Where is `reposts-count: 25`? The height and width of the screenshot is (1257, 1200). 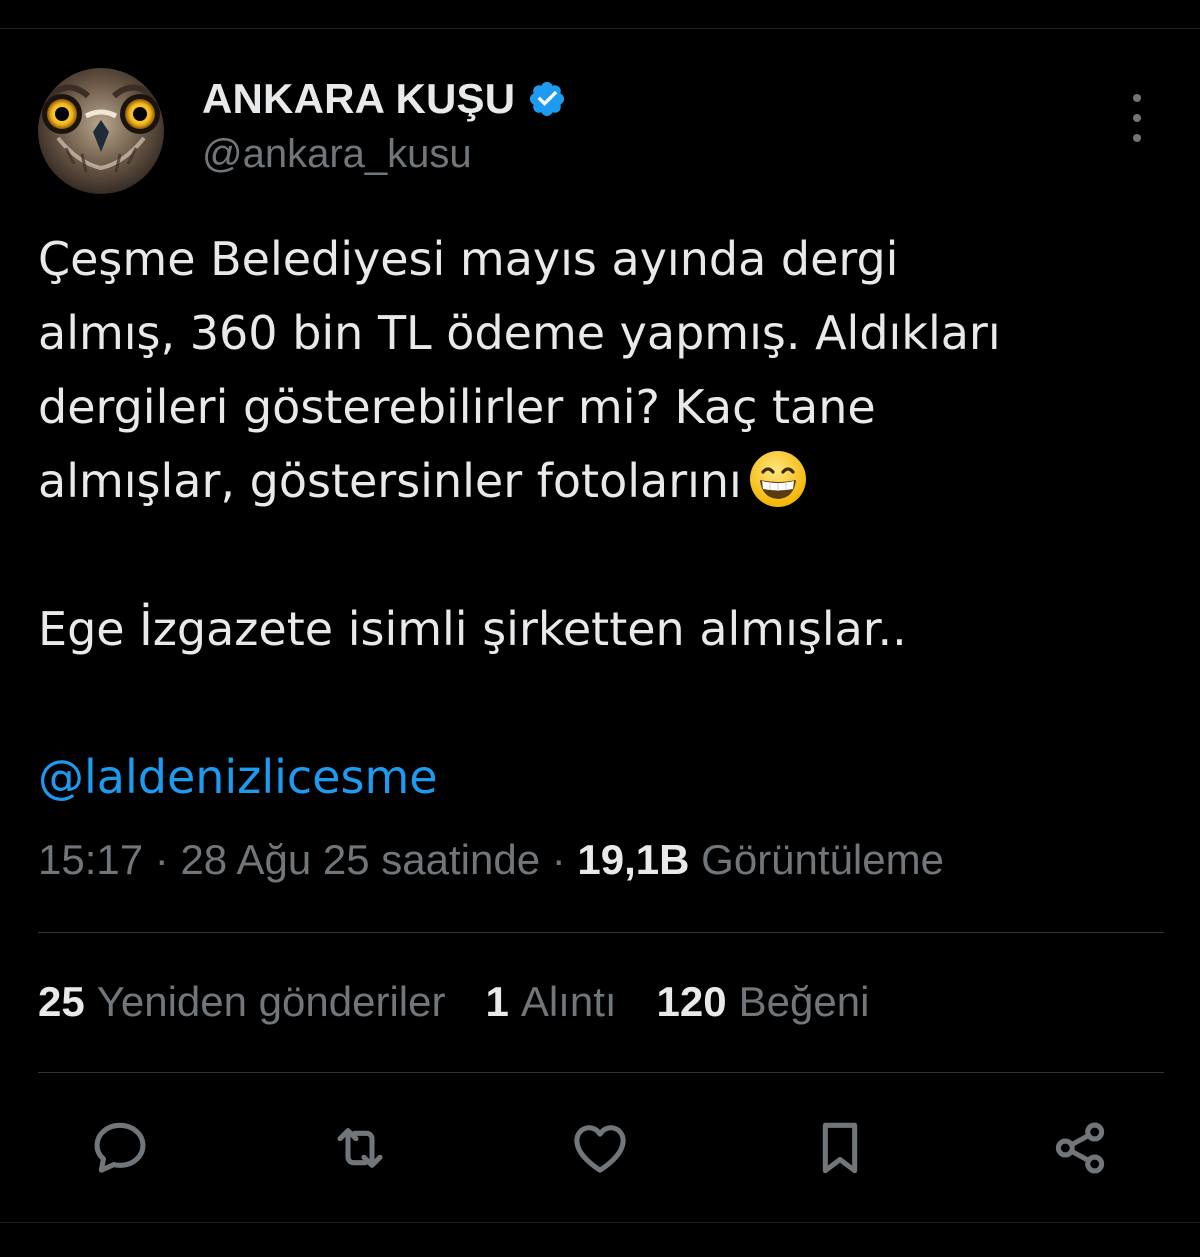 reposts-count: 25 is located at coordinates (61, 1001).